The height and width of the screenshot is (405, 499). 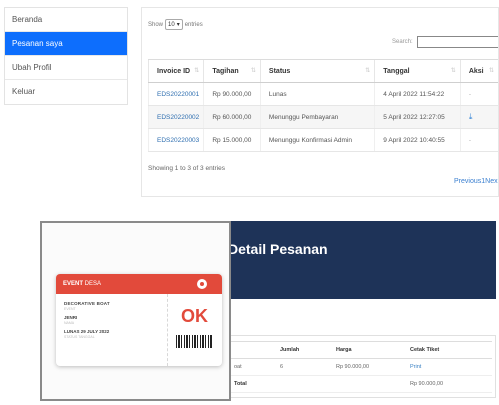 What do you see at coordinates (232, 71) in the screenshot?
I see `column-header-tagihan: Tagihan ⇅` at bounding box center [232, 71].